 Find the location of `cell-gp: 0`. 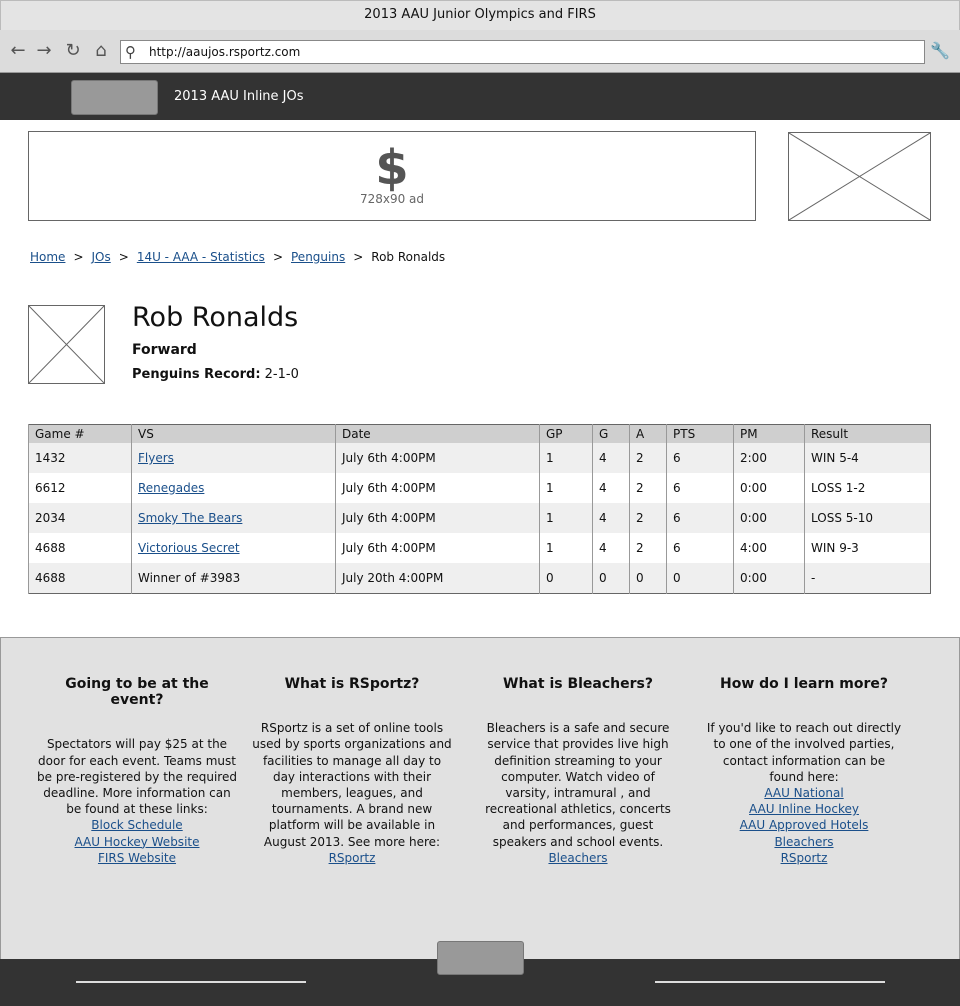

cell-gp: 0 is located at coordinates (566, 578).